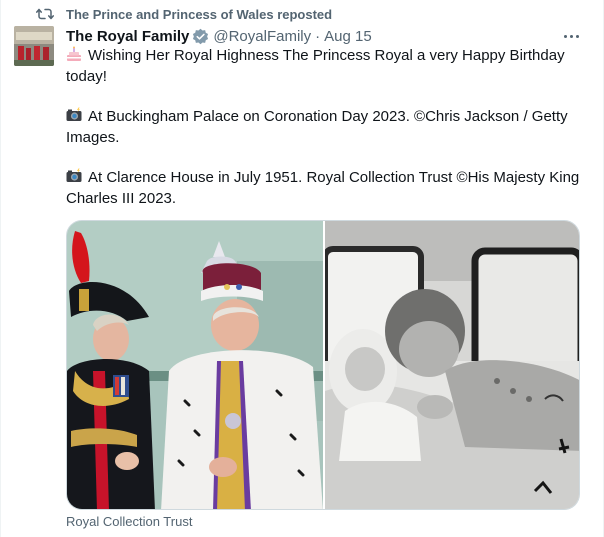 The height and width of the screenshot is (537, 604). Describe the element at coordinates (262, 36) in the screenshot. I see `author-handle: @RoyalFamily` at that location.